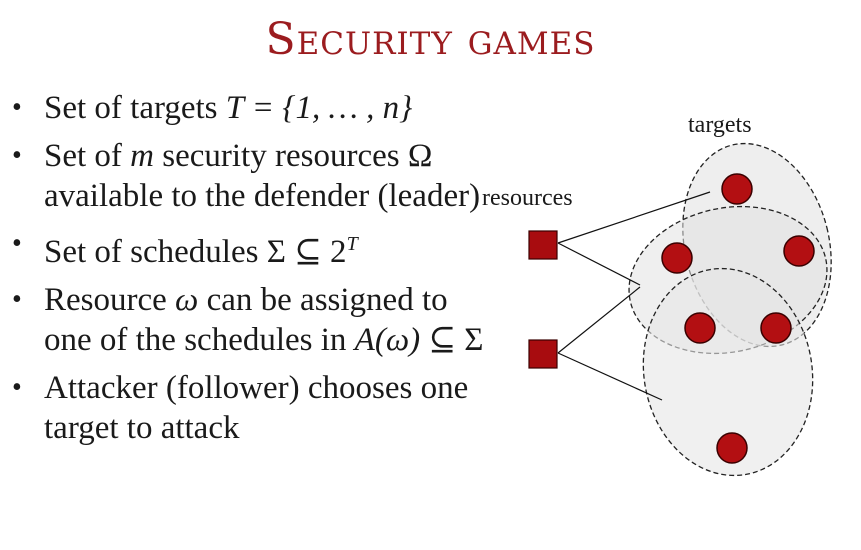 The image size is (861, 550). Describe the element at coordinates (135, 108) in the screenshot. I see `bullet-text: Set of targets` at that location.